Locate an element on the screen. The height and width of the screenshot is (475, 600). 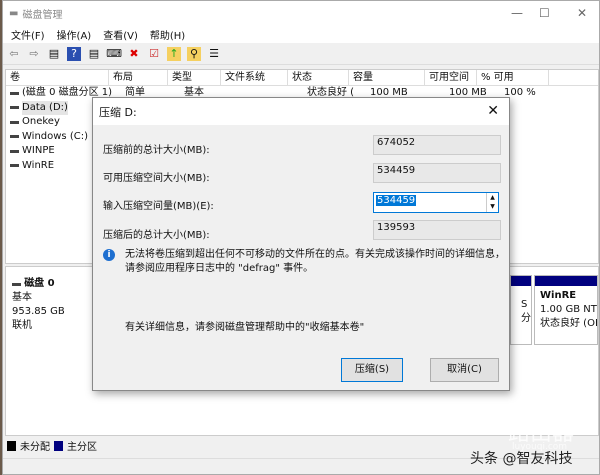
partition-text: 分 is located at coordinates (526, 318).